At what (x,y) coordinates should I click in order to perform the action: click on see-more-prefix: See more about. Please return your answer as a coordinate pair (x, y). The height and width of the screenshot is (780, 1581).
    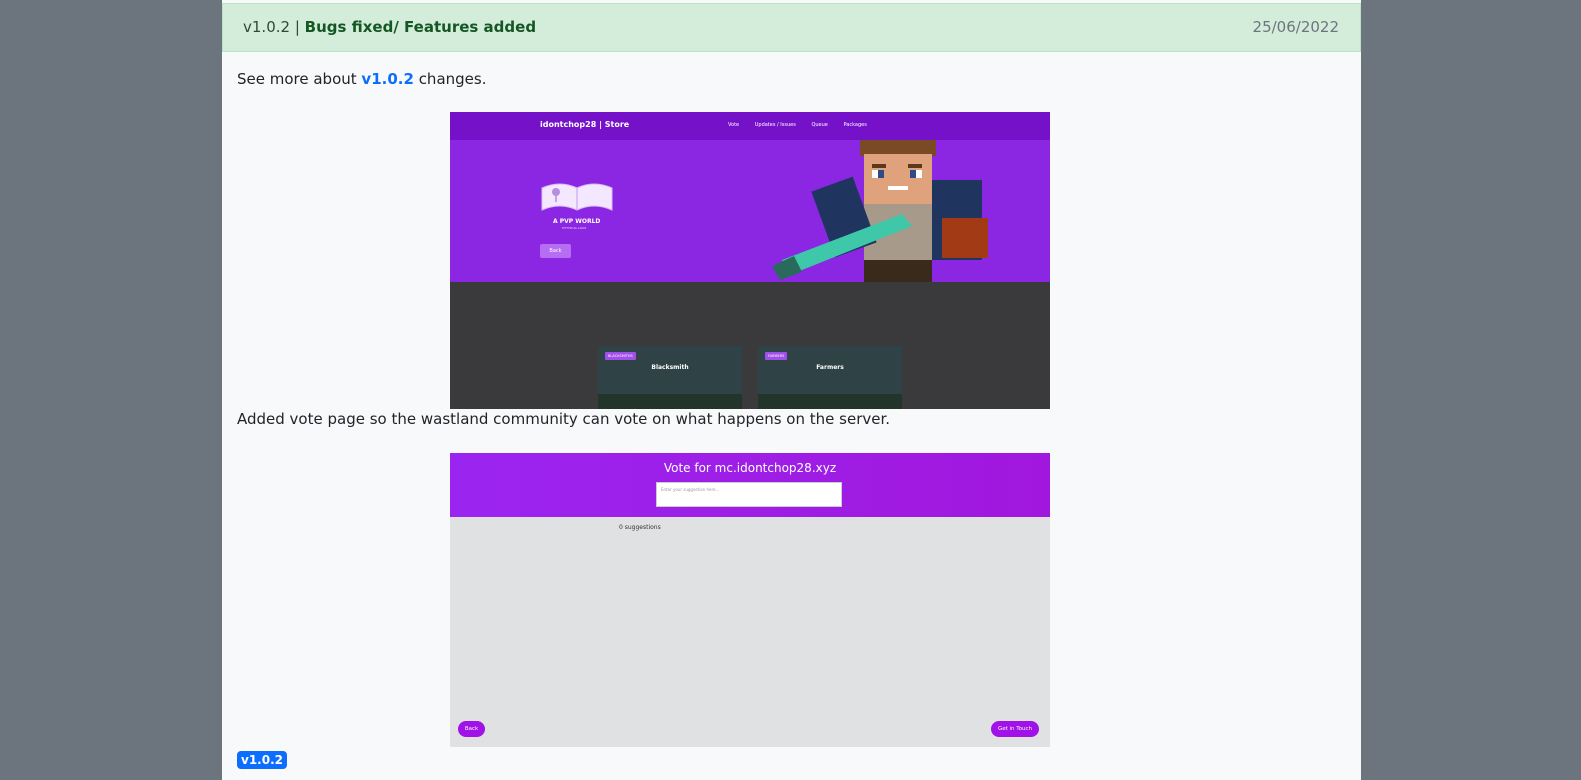
    Looking at the image, I should click on (299, 79).